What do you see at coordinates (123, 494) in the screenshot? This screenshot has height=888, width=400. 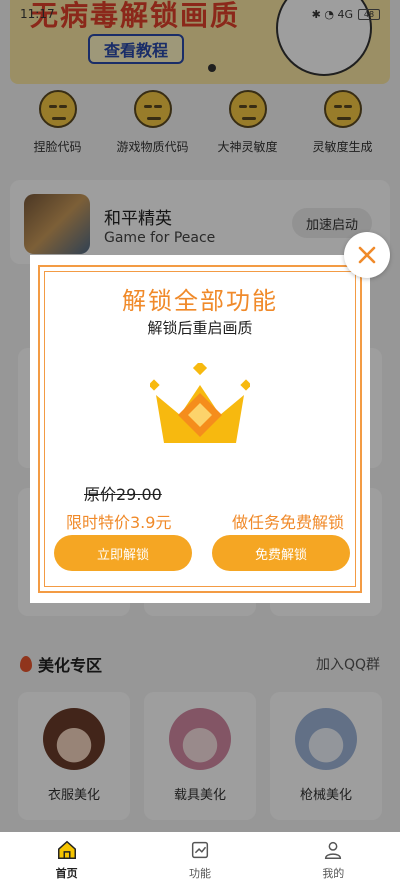 I see `original-price: 原价29.00` at bounding box center [123, 494].